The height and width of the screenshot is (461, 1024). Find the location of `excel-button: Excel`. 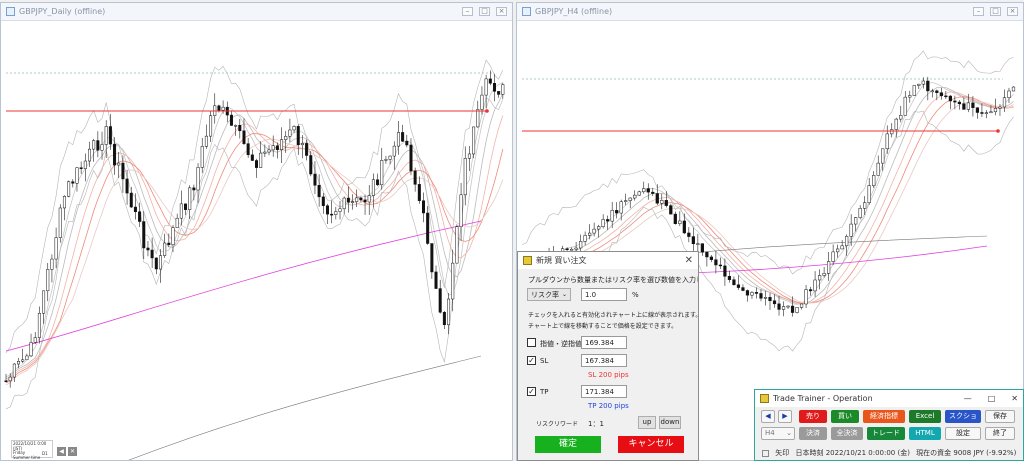

excel-button: Excel is located at coordinates (925, 416).